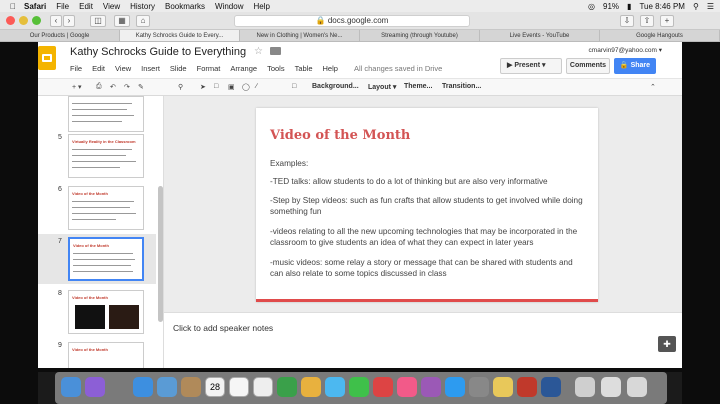 This screenshot has width=720, height=404. I want to click on siri-icon, so click(95, 387).